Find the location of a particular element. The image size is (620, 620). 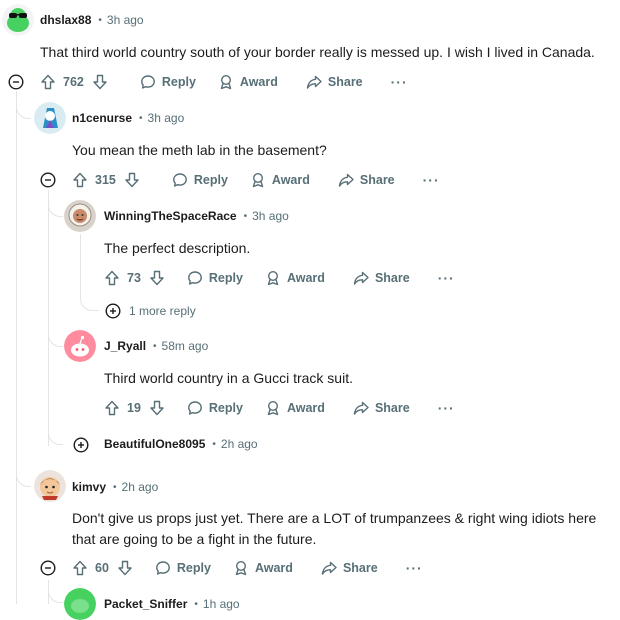

username: dhslax88 is located at coordinates (65, 20).